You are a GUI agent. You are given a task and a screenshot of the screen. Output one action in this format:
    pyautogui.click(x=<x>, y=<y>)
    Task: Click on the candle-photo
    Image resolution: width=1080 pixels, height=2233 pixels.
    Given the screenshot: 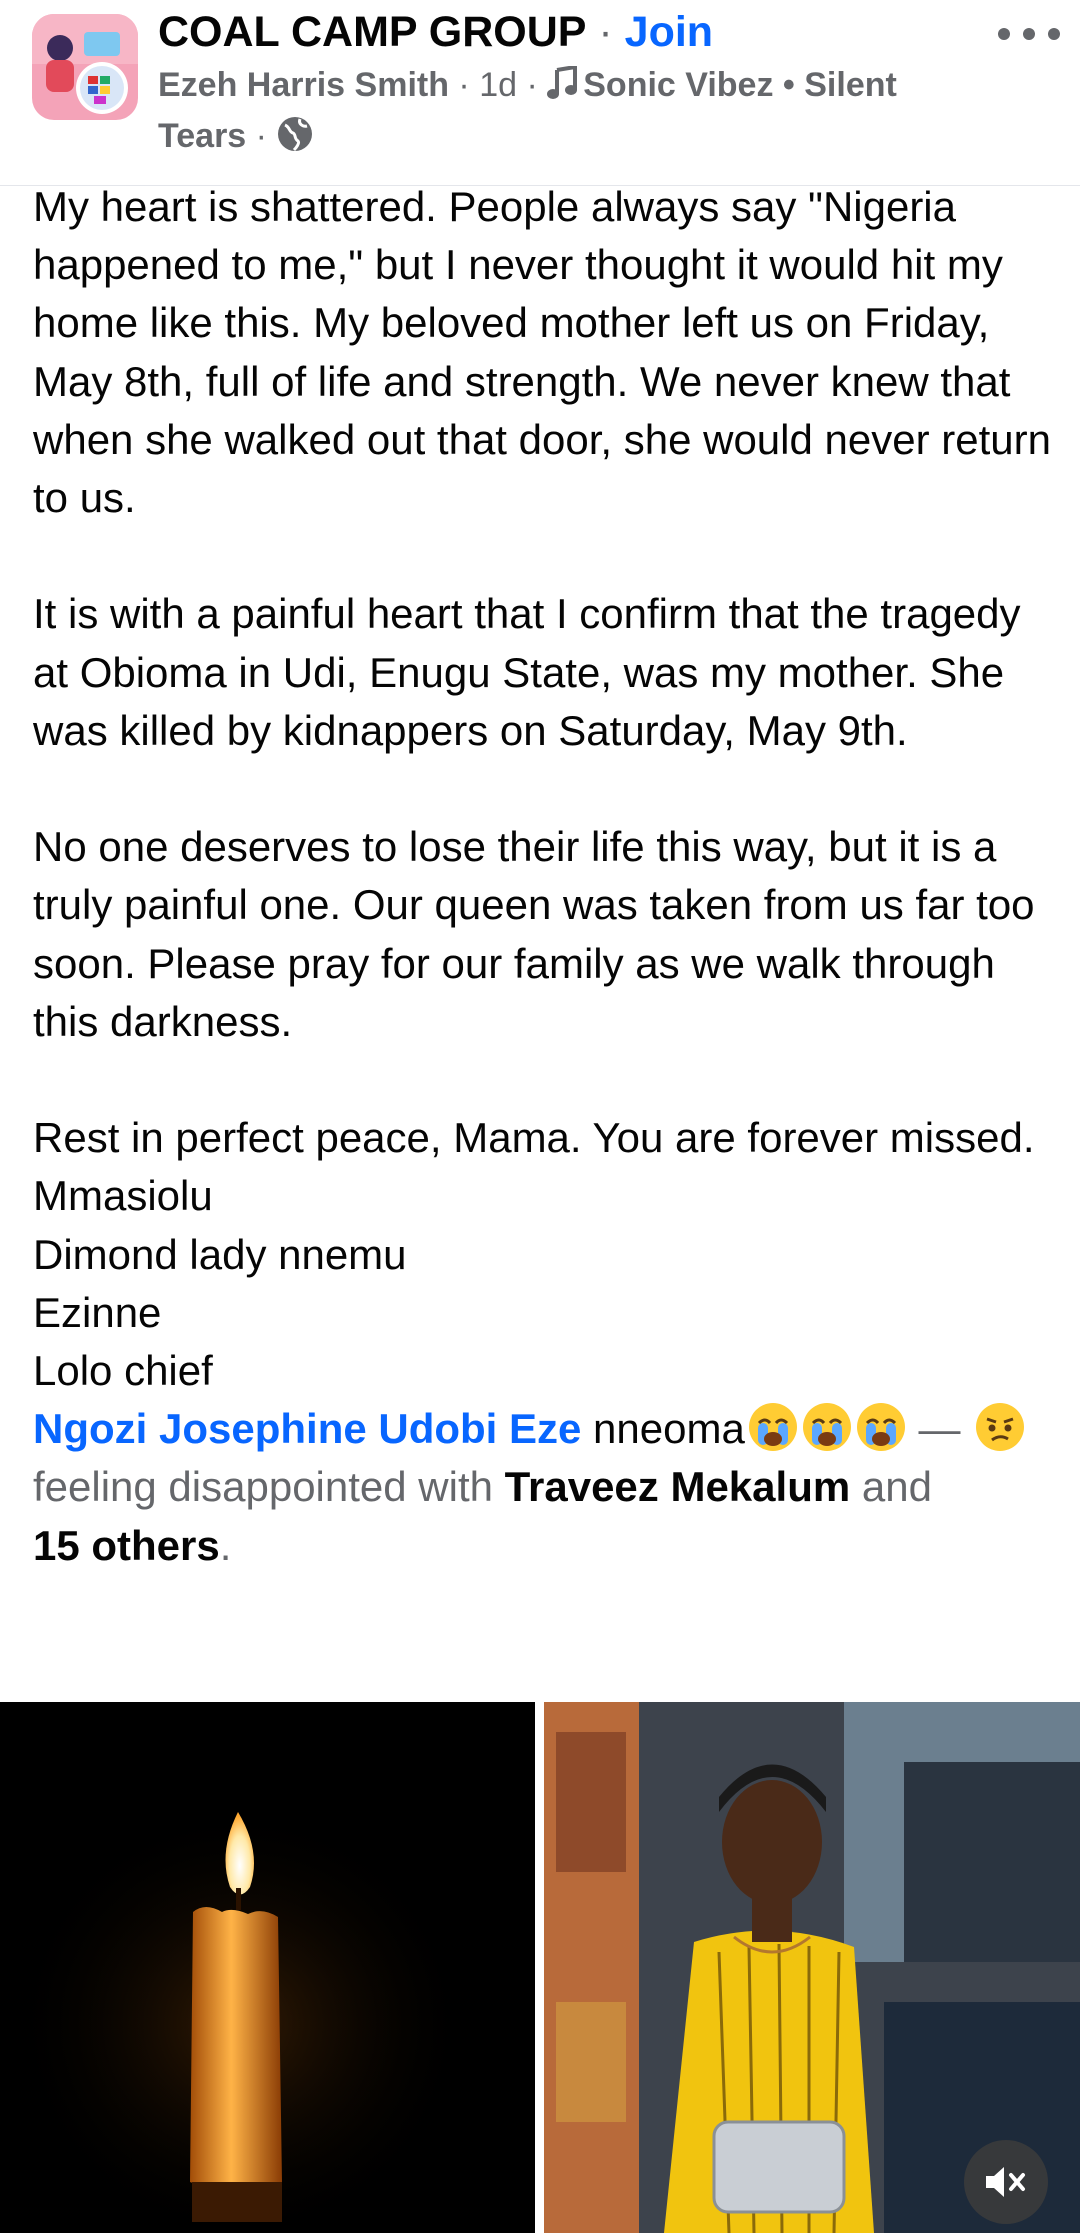 What is the action you would take?
    pyautogui.click(x=267, y=1967)
    